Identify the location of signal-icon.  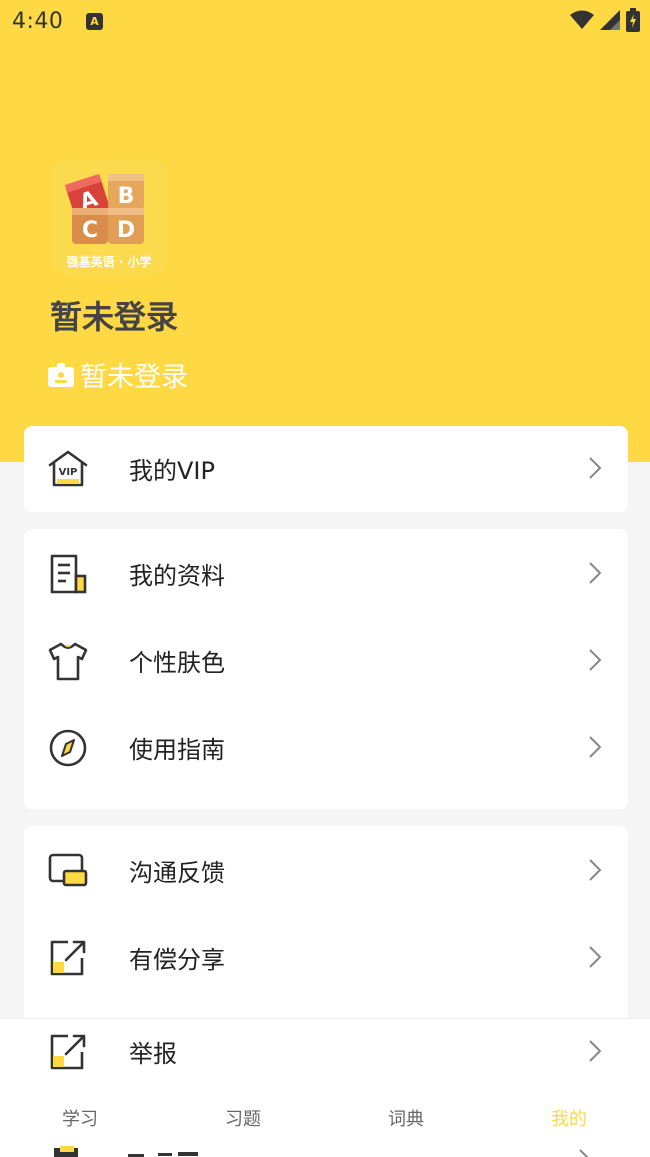
(610, 20).